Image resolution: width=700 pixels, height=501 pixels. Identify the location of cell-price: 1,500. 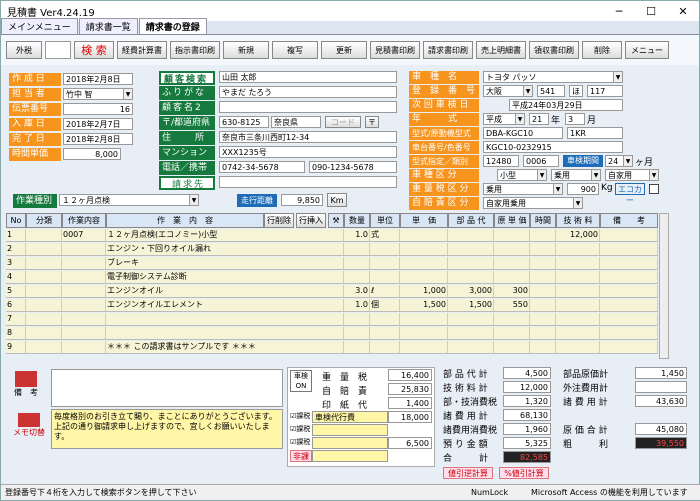
(424, 305).